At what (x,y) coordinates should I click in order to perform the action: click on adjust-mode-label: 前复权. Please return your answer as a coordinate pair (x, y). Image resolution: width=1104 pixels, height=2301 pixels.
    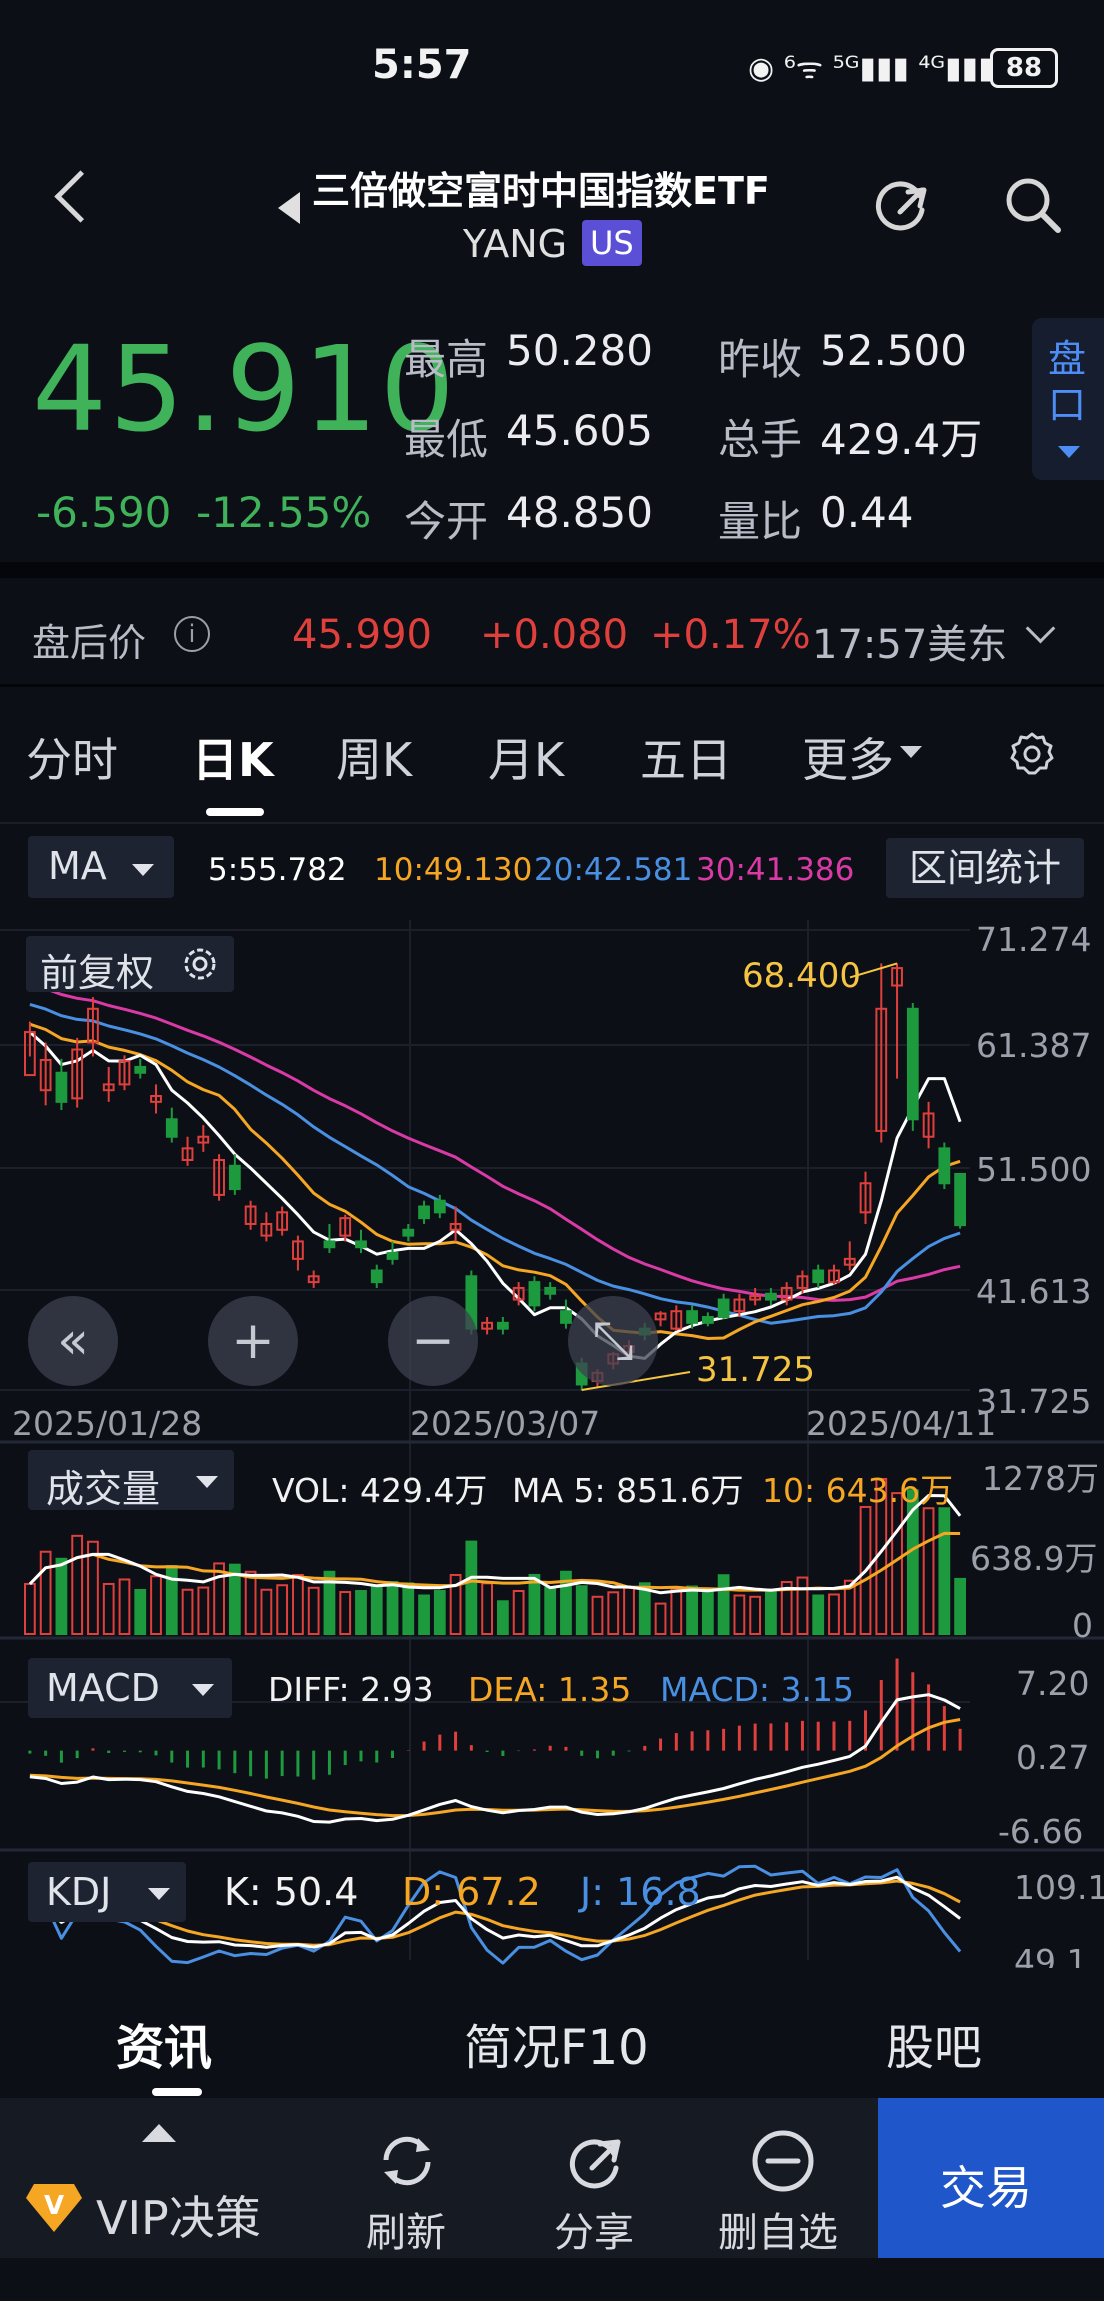
    Looking at the image, I should click on (97, 973).